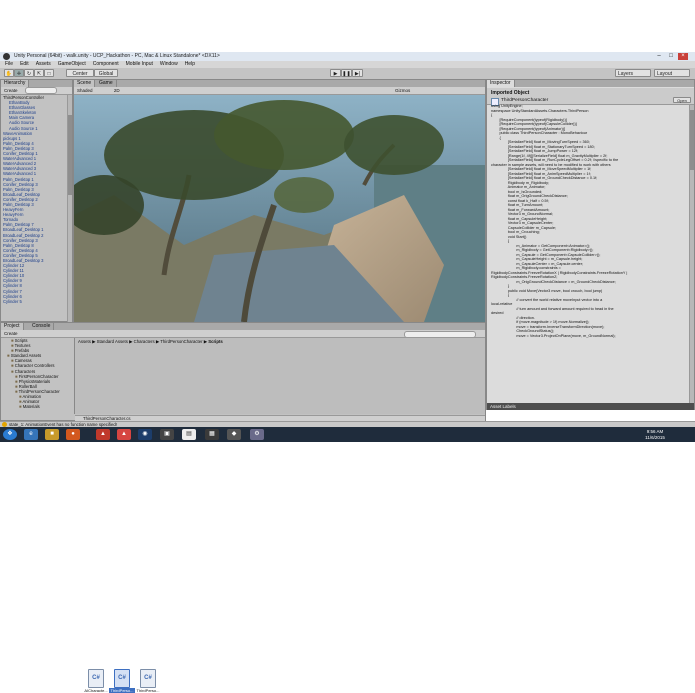 The image size is (695, 693). Describe the element at coordinates (84, 341) in the screenshot. I see `breadcrumb-item: Assets` at that location.